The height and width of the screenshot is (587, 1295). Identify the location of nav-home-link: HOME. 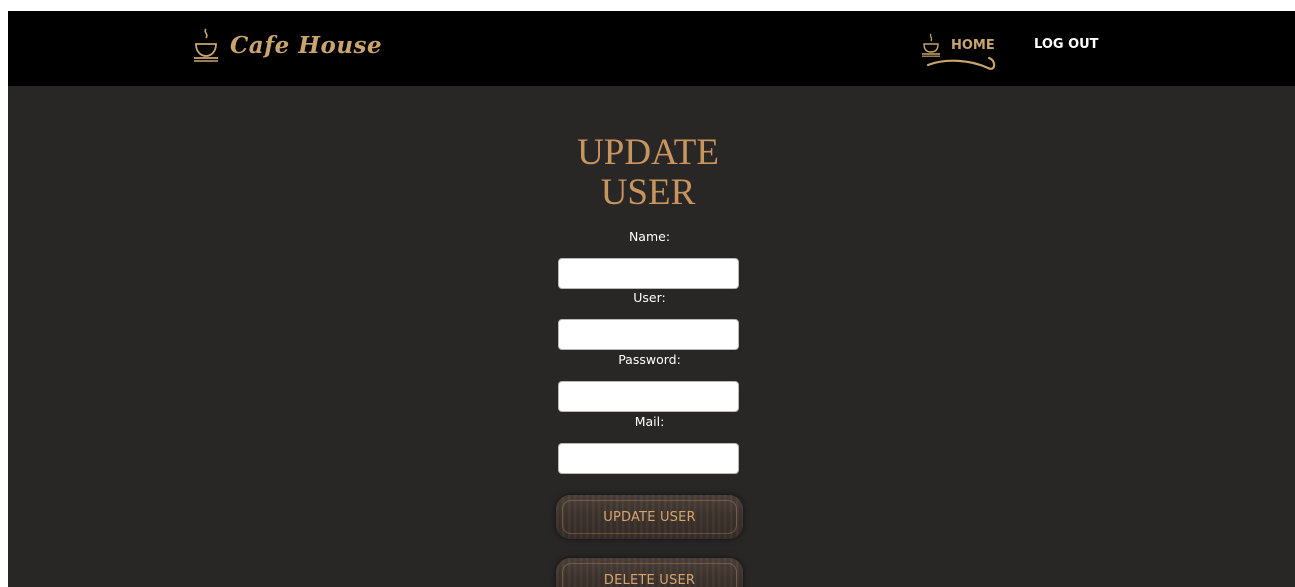
(958, 45).